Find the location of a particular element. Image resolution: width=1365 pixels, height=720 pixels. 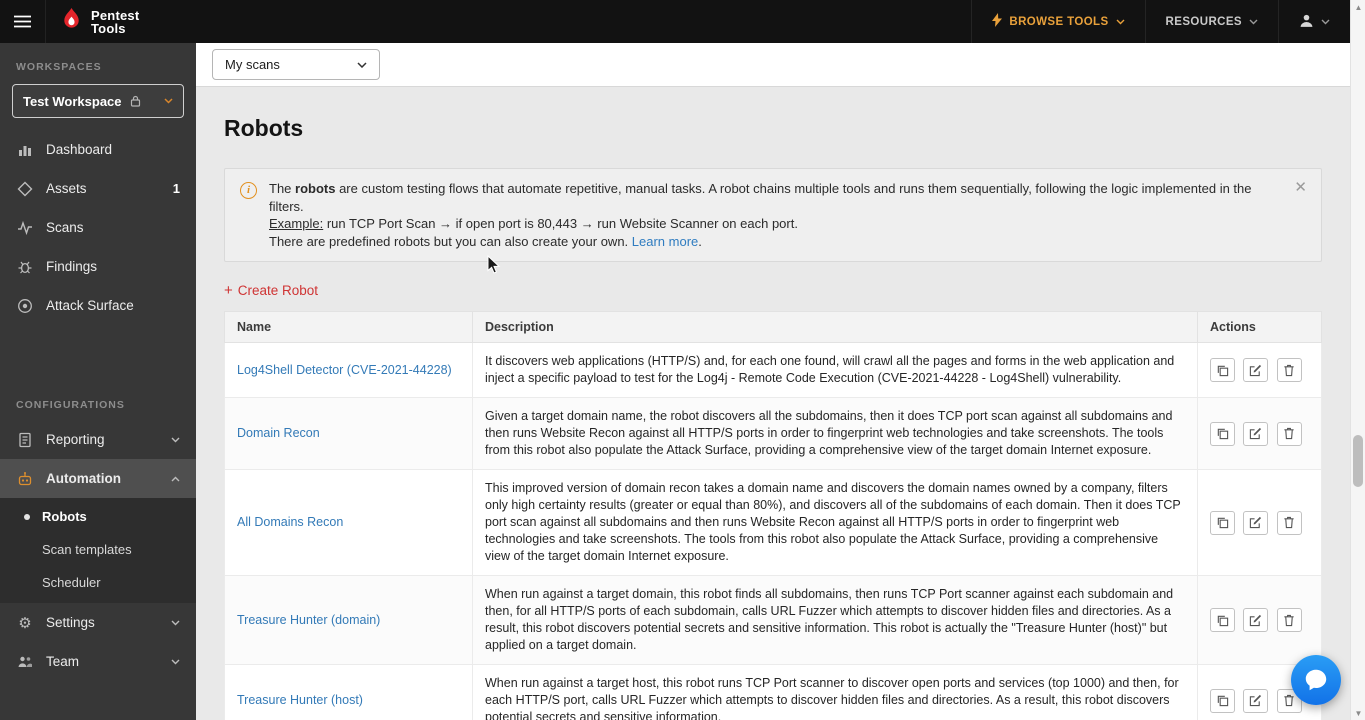

browse-tools-menu: BROWSE TOOLS is located at coordinates (1057, 21).